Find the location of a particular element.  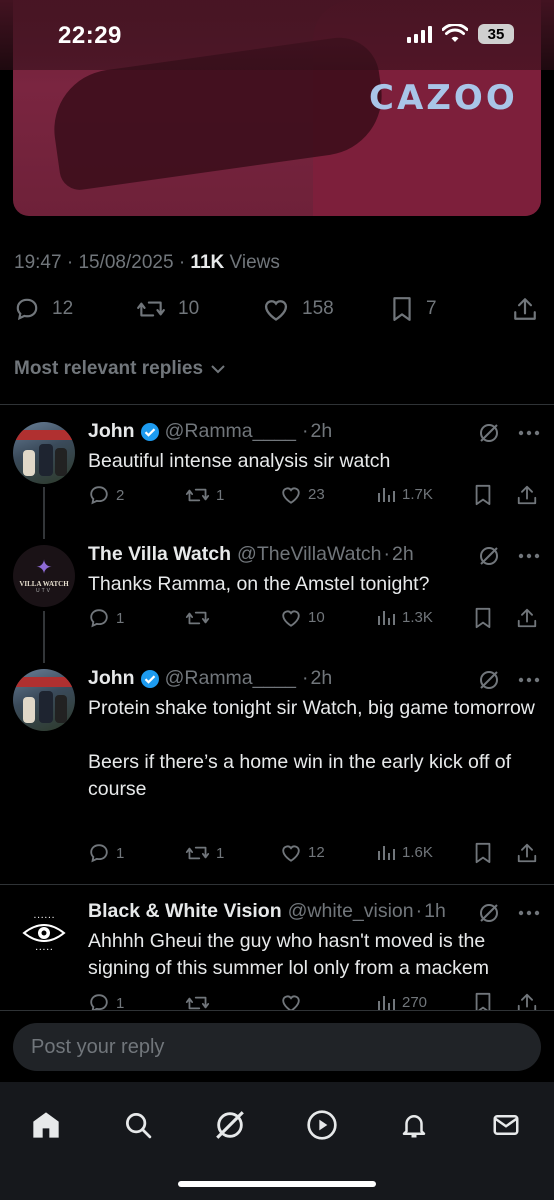

home-icon is located at coordinates (46, 1125).